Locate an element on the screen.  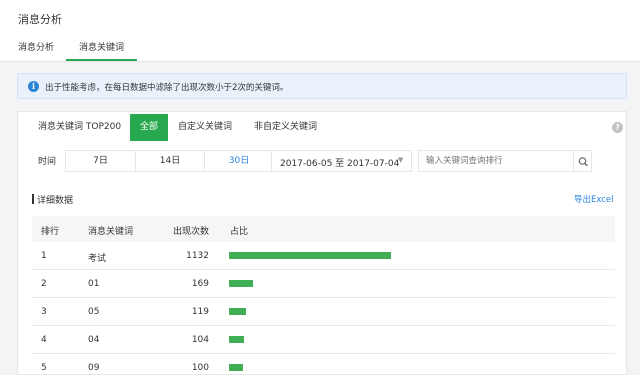
date-7d-button: 7日 is located at coordinates (101, 161).